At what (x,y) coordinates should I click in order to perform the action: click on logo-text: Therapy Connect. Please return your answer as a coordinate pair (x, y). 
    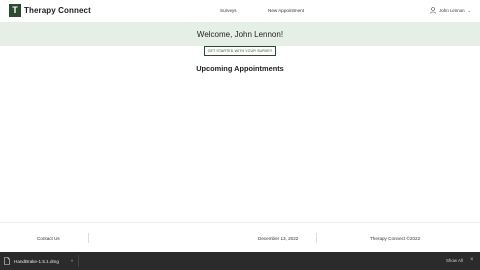
    Looking at the image, I should click on (57, 10).